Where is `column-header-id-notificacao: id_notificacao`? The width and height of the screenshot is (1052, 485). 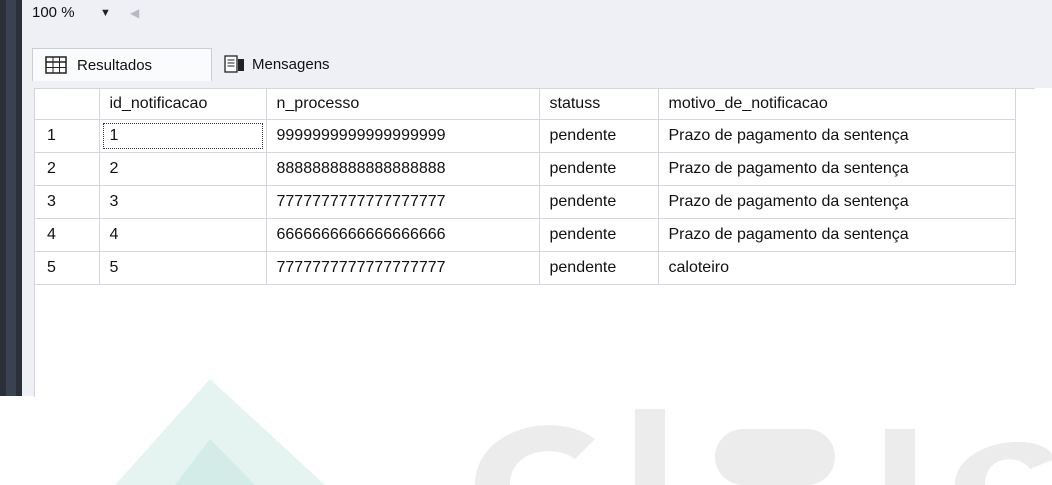 column-header-id-notificacao: id_notificacao is located at coordinates (183, 104).